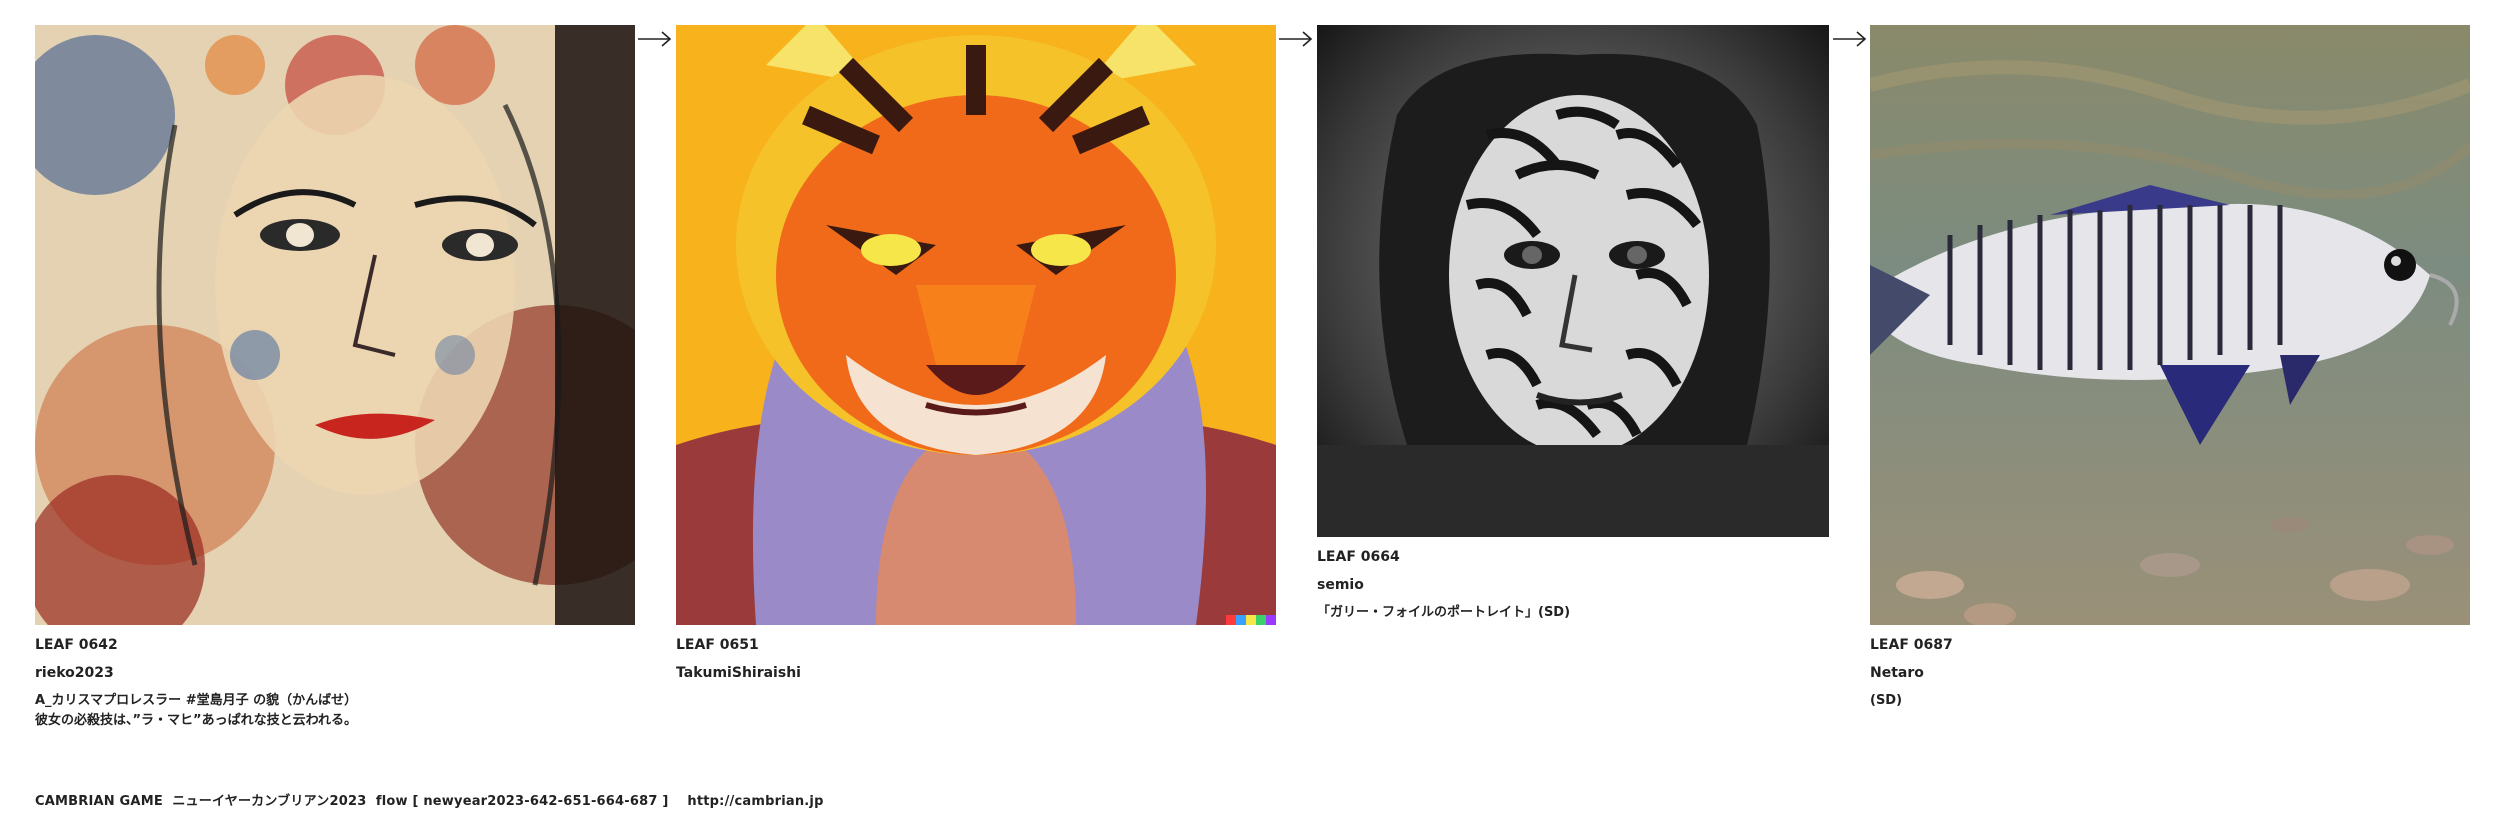  What do you see at coordinates (976, 645) in the screenshot?
I see `leaf-number: LEAF 0651` at bounding box center [976, 645].